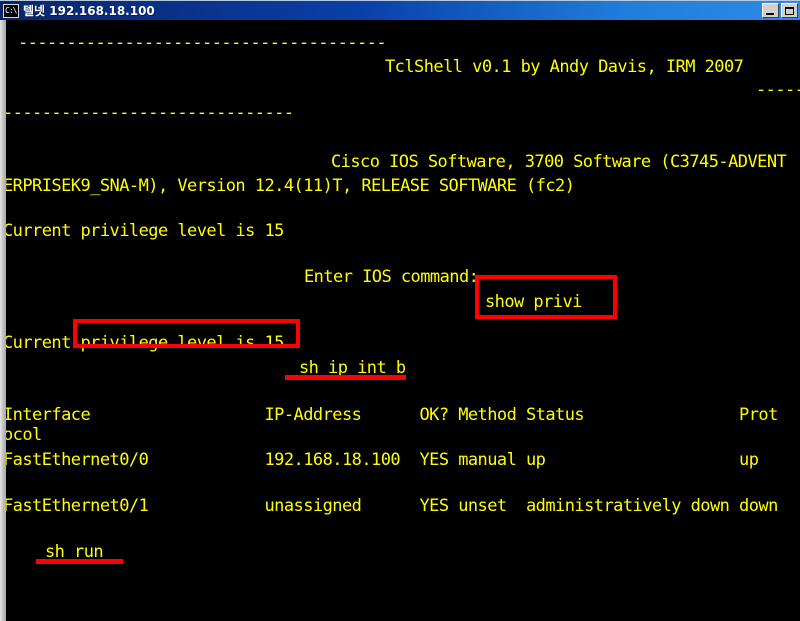 This screenshot has width=800, height=621. What do you see at coordinates (400, 10) in the screenshot?
I see `window-titlebar: 텔넷 192.168.18.100` at bounding box center [400, 10].